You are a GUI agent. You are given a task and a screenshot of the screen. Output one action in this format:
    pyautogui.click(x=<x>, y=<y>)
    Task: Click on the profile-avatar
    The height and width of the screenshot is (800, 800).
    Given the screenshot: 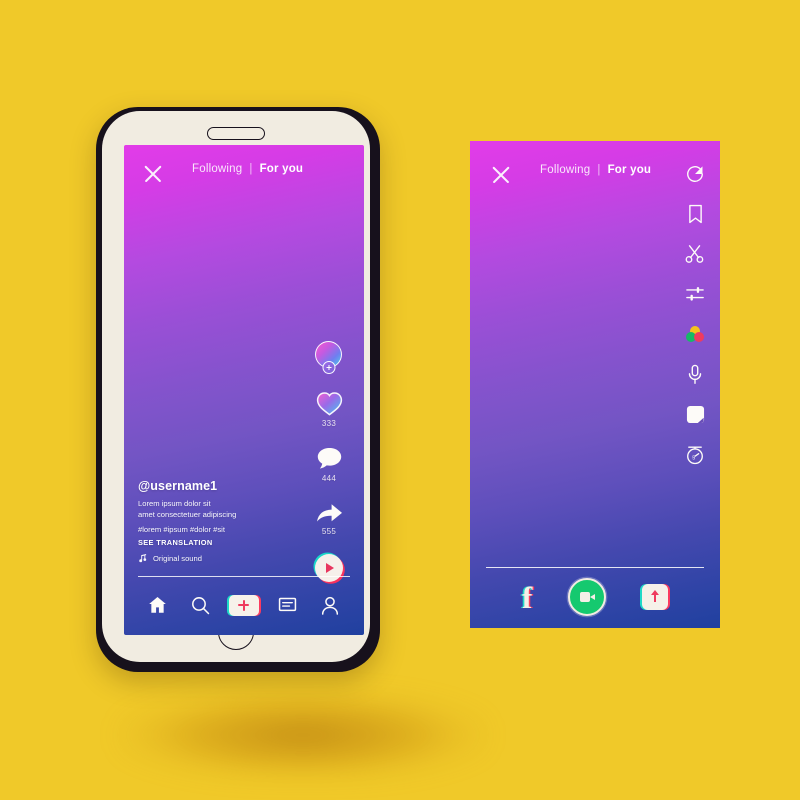 What is the action you would take?
    pyautogui.click(x=329, y=357)
    